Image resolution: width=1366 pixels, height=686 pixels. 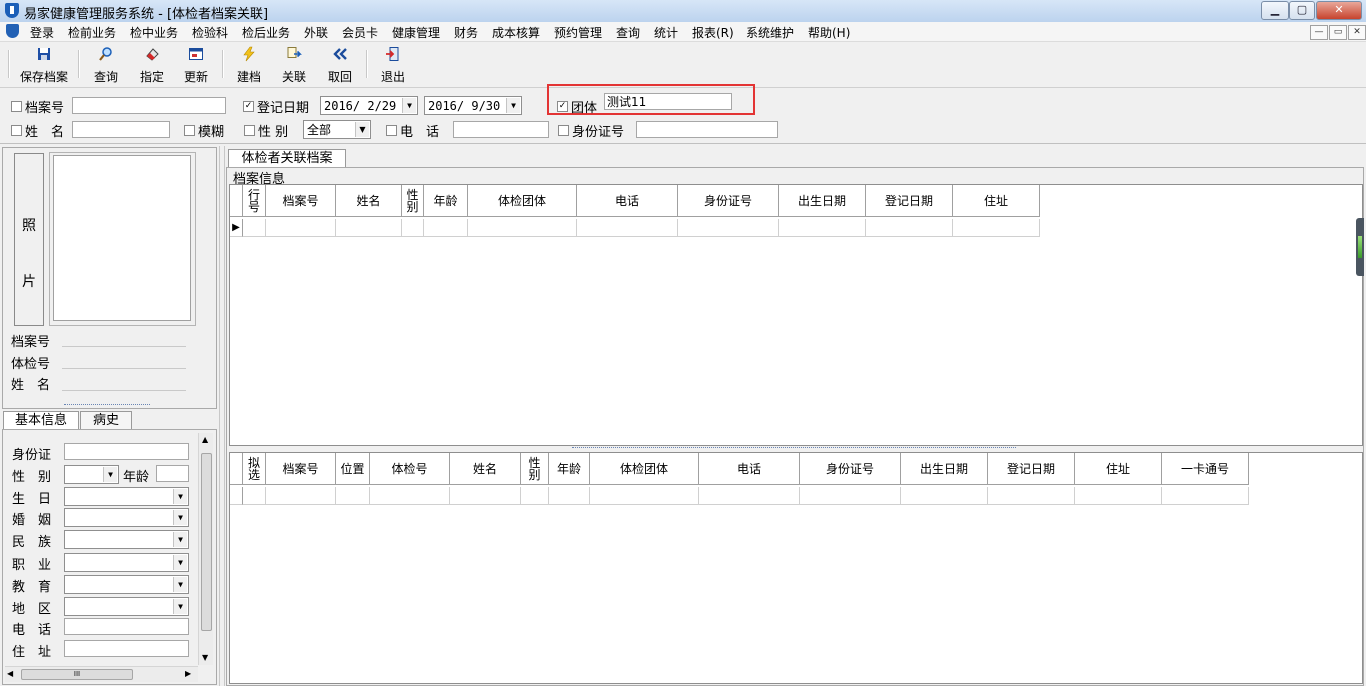 What do you see at coordinates (628, 32) in the screenshot?
I see `menu-query: 查询` at bounding box center [628, 32].